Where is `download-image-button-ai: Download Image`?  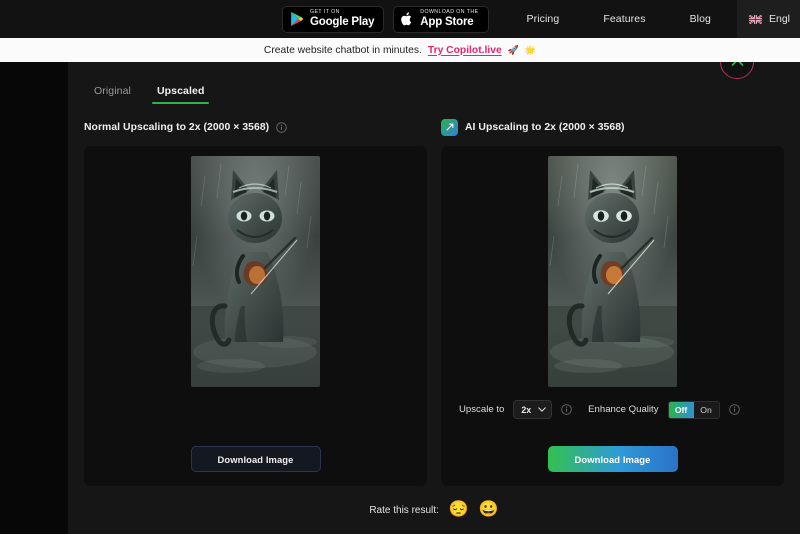 download-image-button-ai: Download Image is located at coordinates (612, 459).